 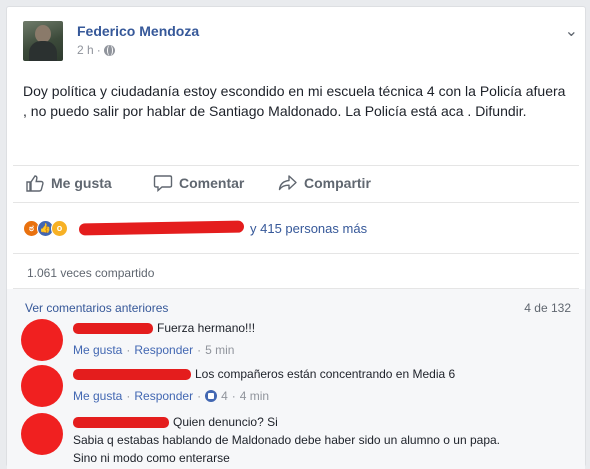 What do you see at coordinates (161, 228) in the screenshot?
I see `redacted-reactor-names` at bounding box center [161, 228].